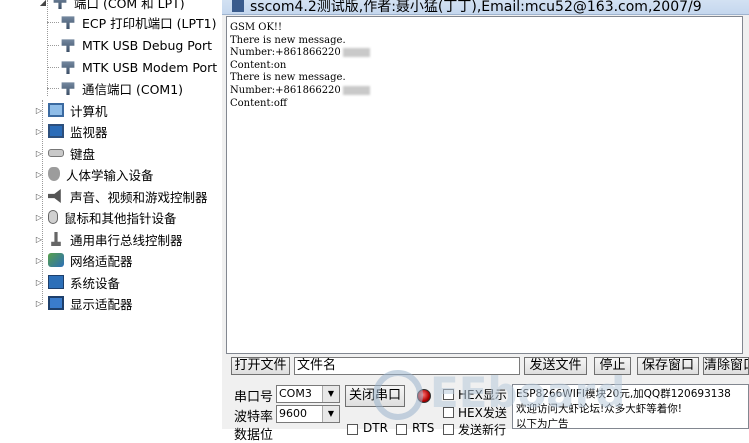  I want to click on tree-category-network: ▷ 网络适配器, so click(83, 260).